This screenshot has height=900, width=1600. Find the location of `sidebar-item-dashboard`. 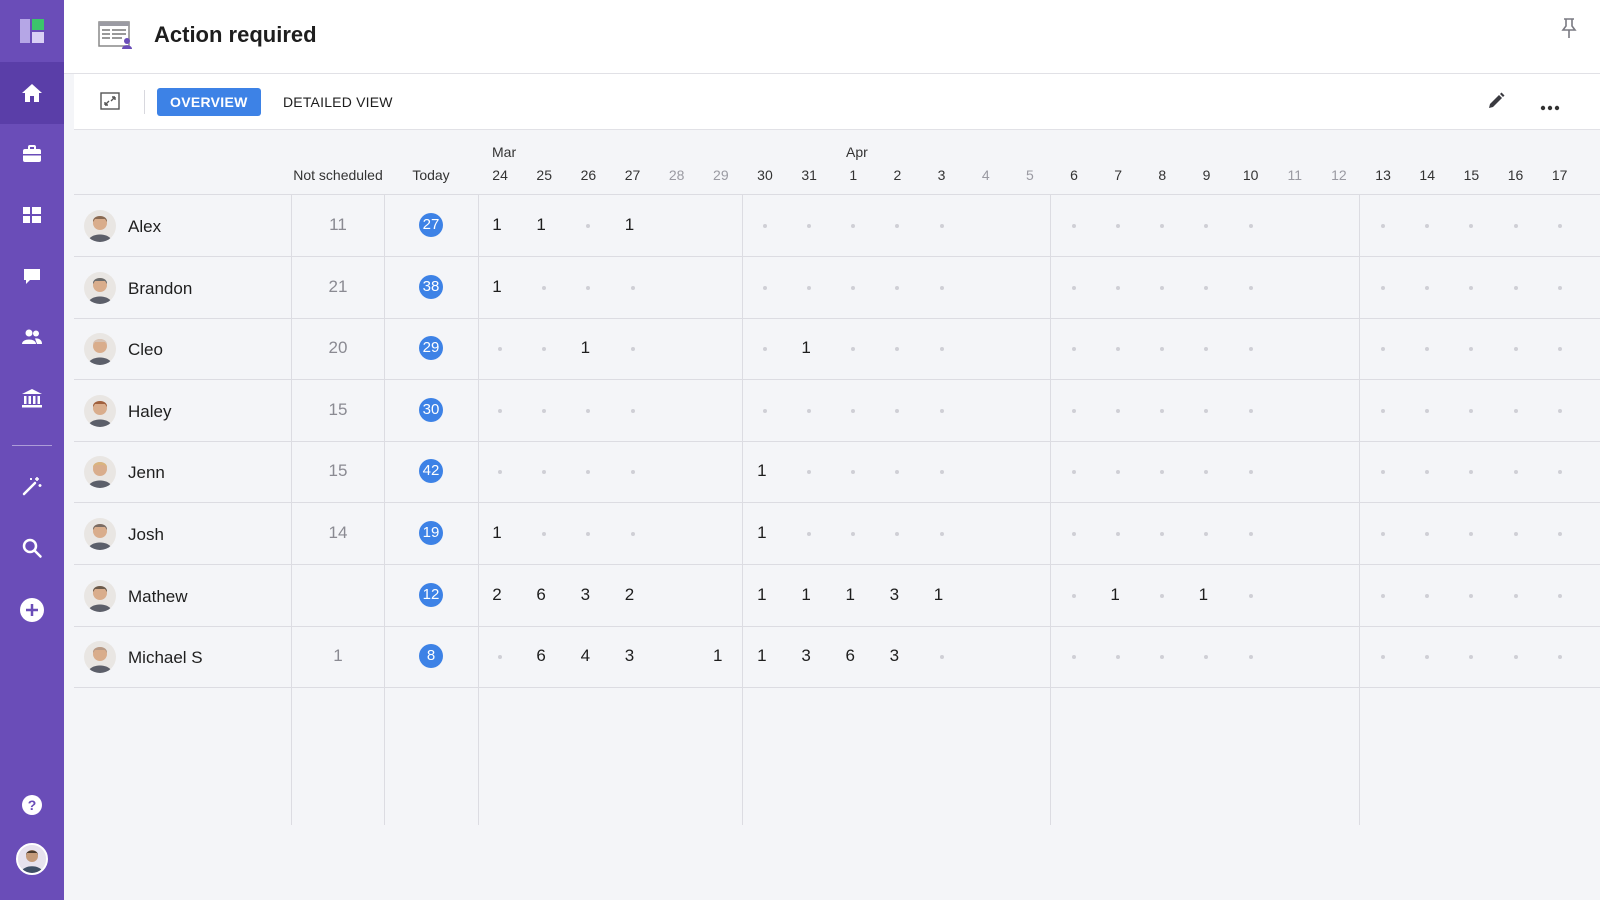

sidebar-item-dashboard is located at coordinates (32, 215).